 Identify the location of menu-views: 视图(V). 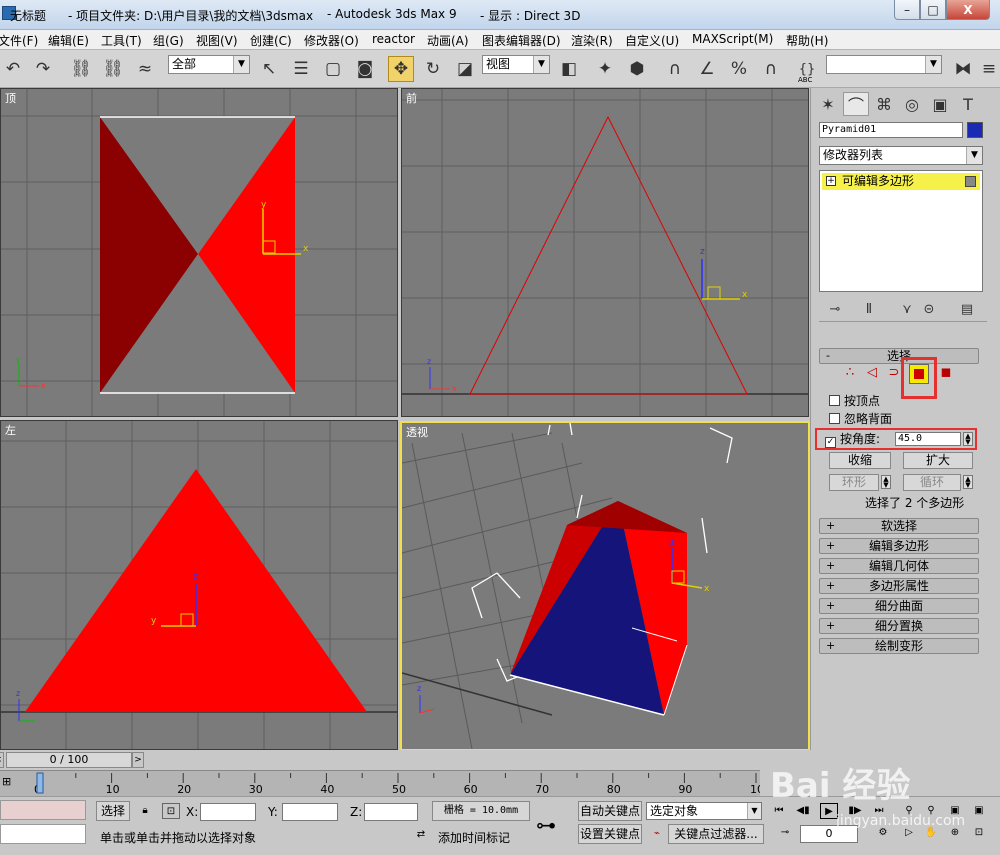
(217, 40).